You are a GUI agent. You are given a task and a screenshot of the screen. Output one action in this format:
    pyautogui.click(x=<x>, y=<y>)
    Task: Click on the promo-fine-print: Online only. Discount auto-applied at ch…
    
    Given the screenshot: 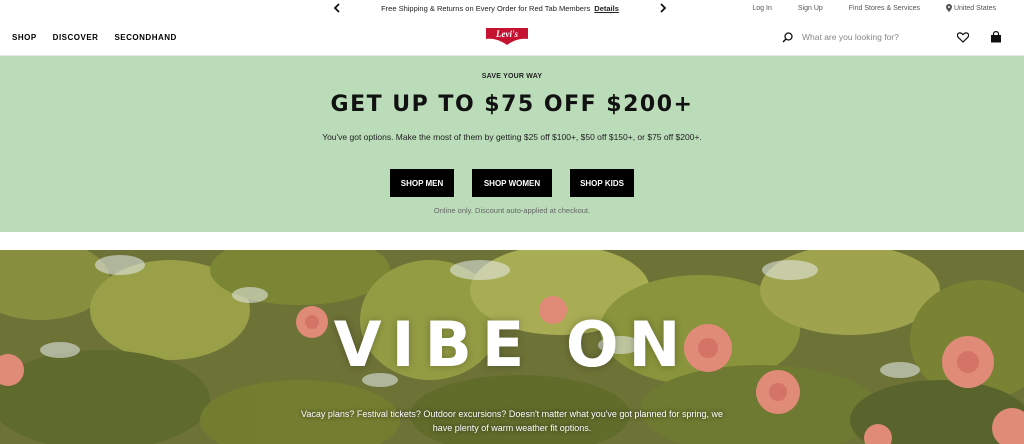 What is the action you would take?
    pyautogui.click(x=512, y=210)
    